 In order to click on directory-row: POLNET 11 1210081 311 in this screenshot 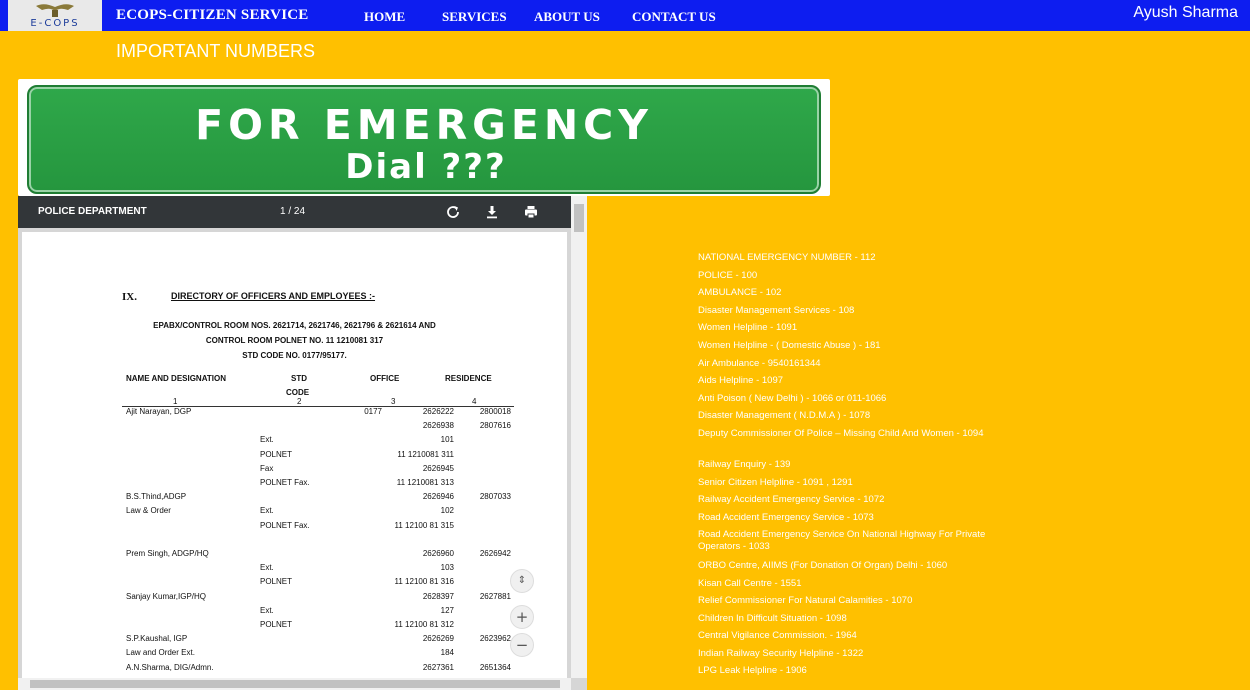, I will do `click(294, 457)`.